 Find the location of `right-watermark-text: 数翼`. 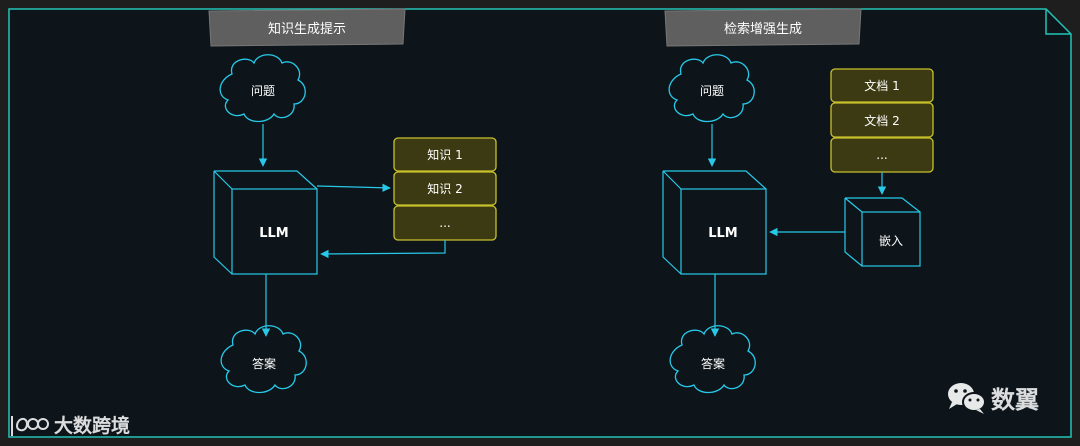

right-watermark-text: 数翼 is located at coordinates (1015, 400).